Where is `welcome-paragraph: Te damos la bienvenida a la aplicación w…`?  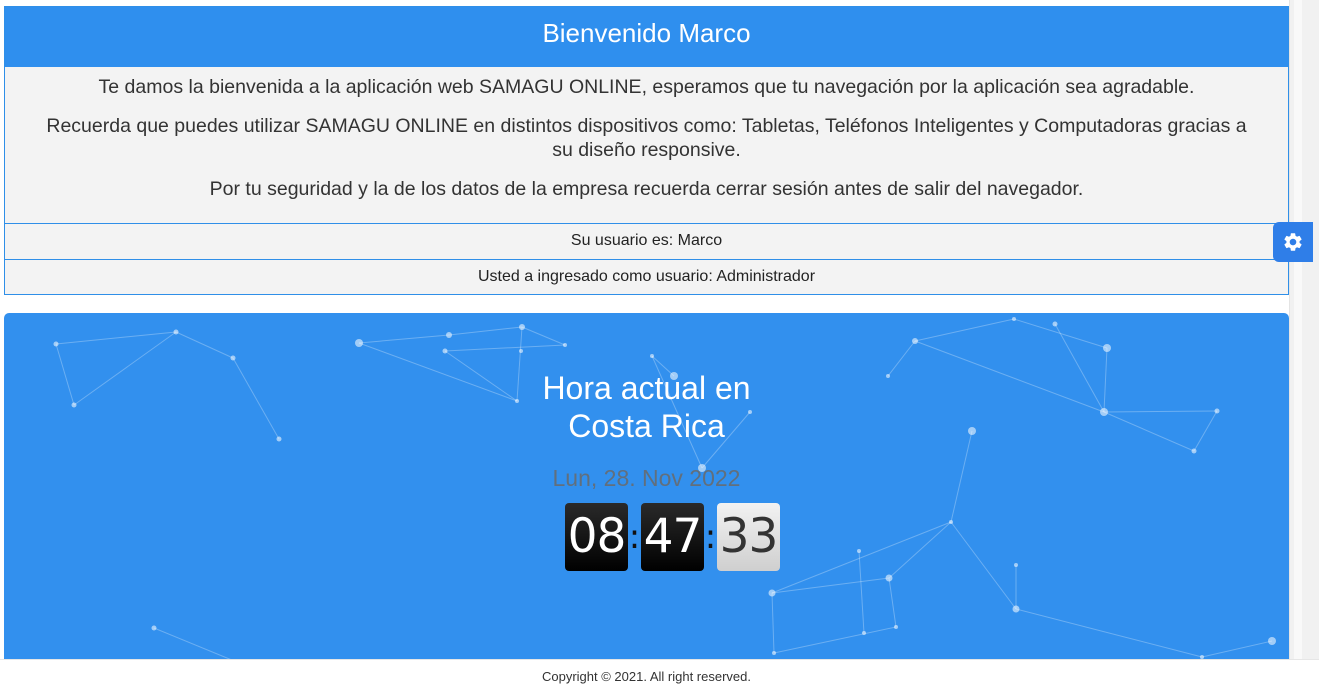
welcome-paragraph: Te damos la bienvenida a la aplicación w… is located at coordinates (646, 87).